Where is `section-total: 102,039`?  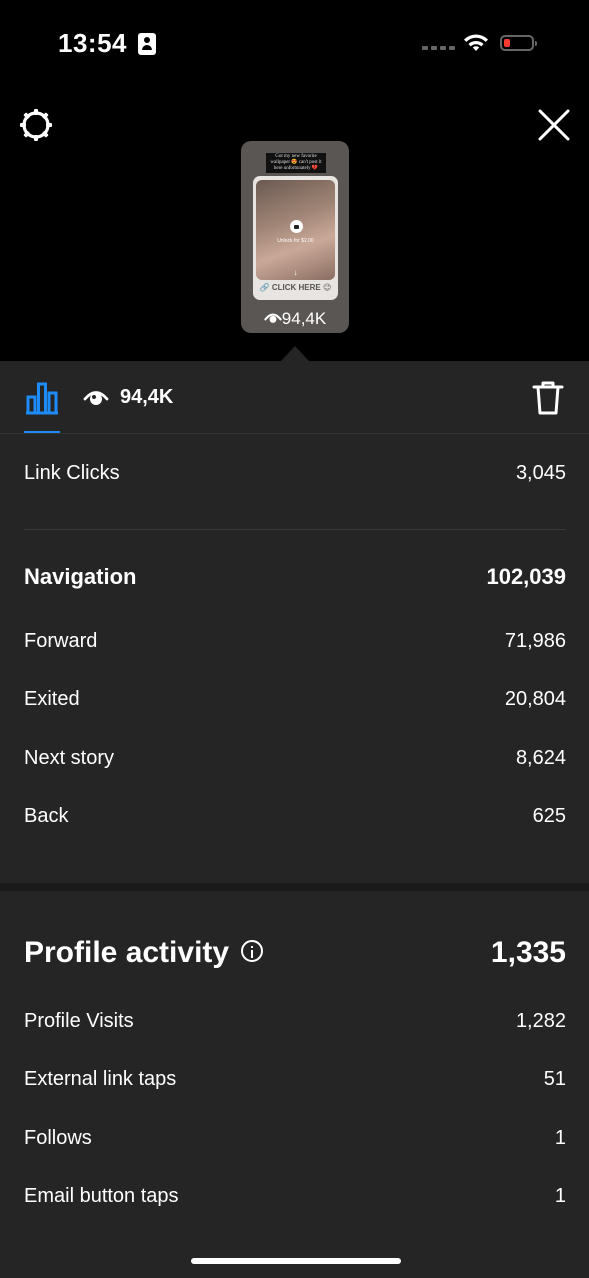 section-total: 102,039 is located at coordinates (526, 576).